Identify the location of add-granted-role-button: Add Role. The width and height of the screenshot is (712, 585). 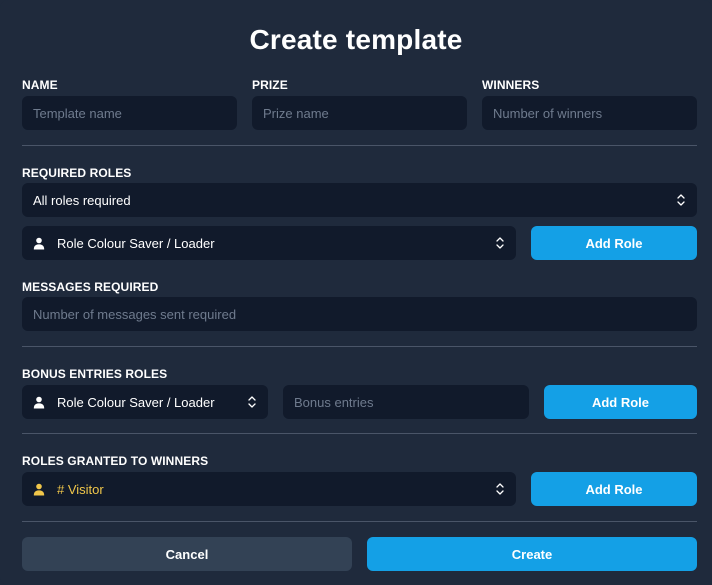
(614, 489).